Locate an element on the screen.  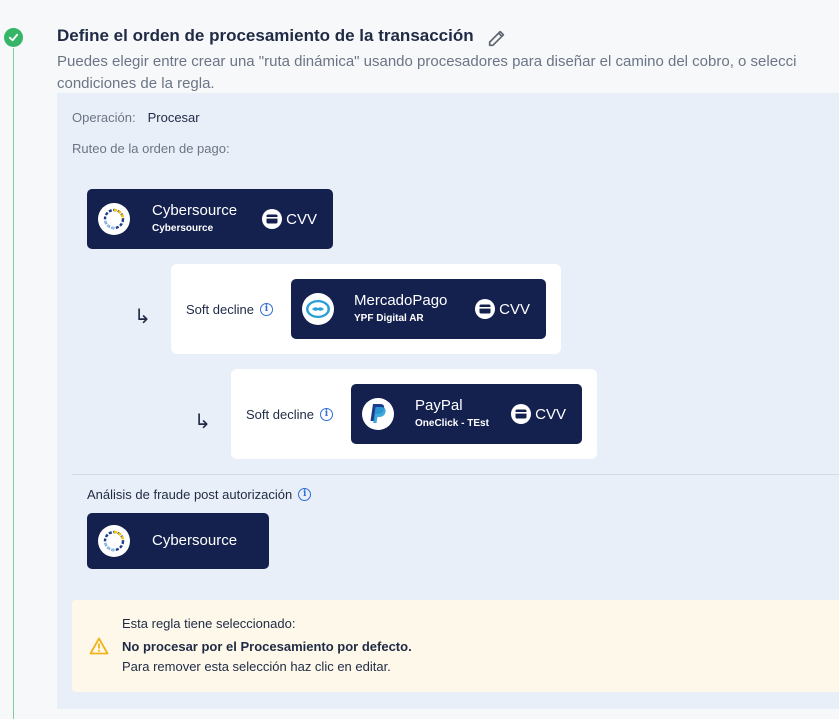
warning-icon is located at coordinates (99, 646).